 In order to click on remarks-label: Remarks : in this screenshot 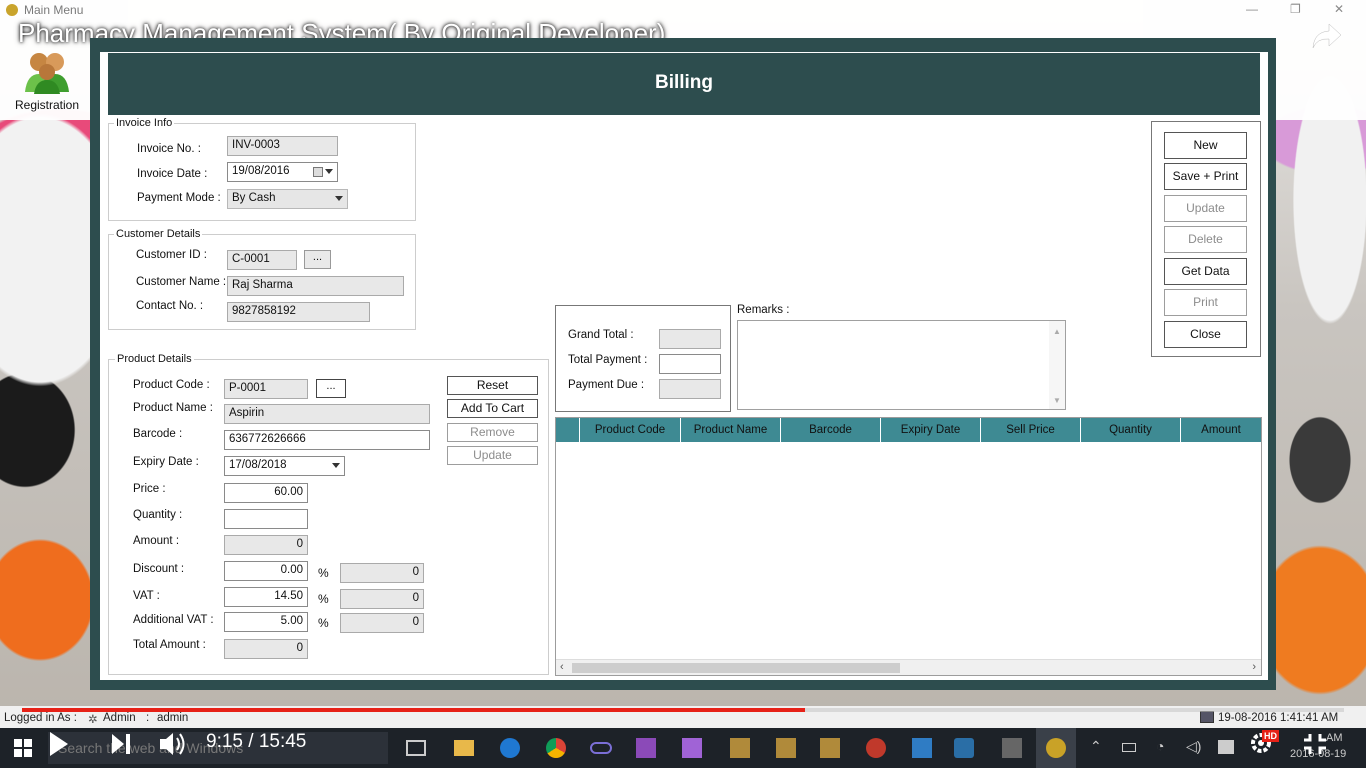, I will do `click(763, 310)`.